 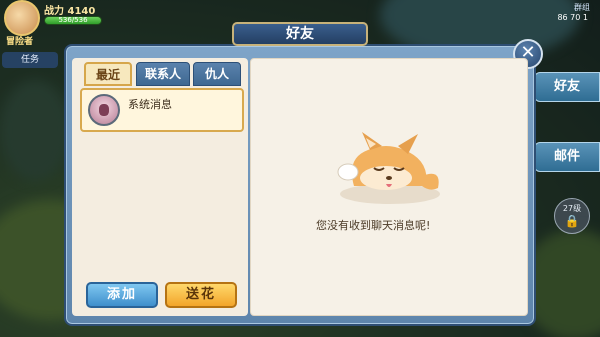 I want to click on level-lock-badge: 27级 🔒, so click(x=572, y=216).